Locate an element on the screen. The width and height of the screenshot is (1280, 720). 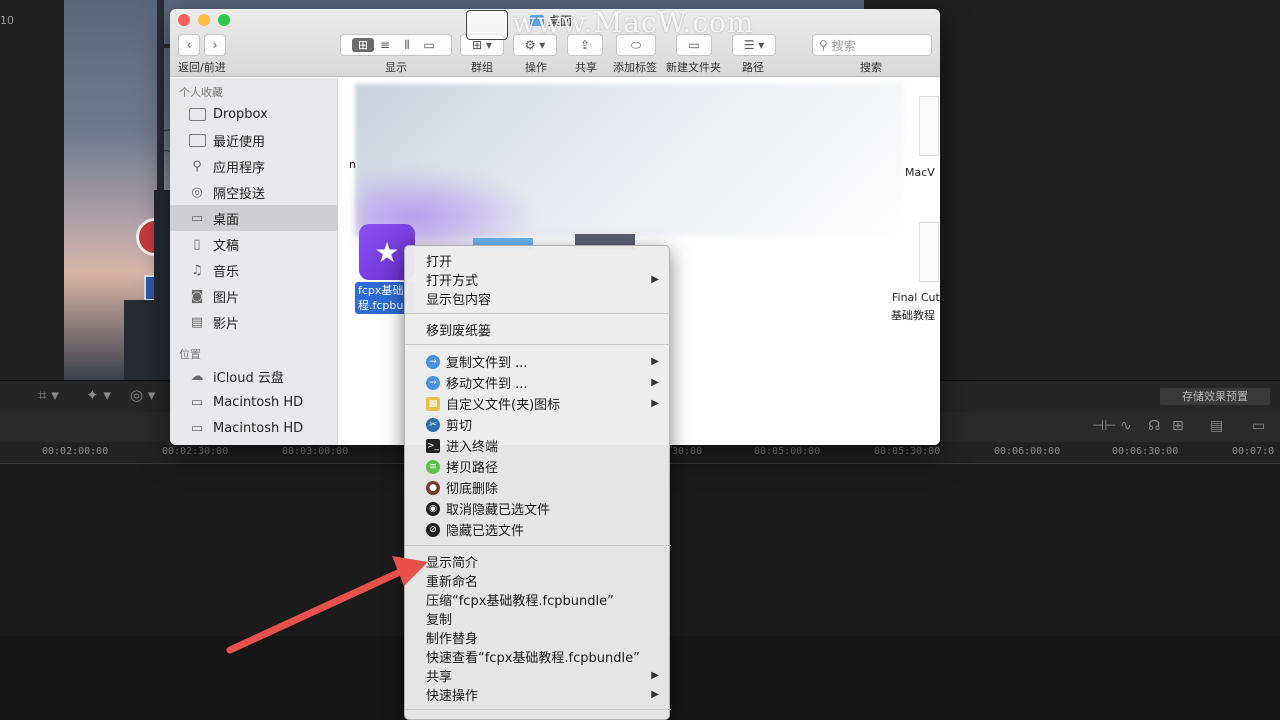
watermark: www.MacW.com is located at coordinates (633, 22).